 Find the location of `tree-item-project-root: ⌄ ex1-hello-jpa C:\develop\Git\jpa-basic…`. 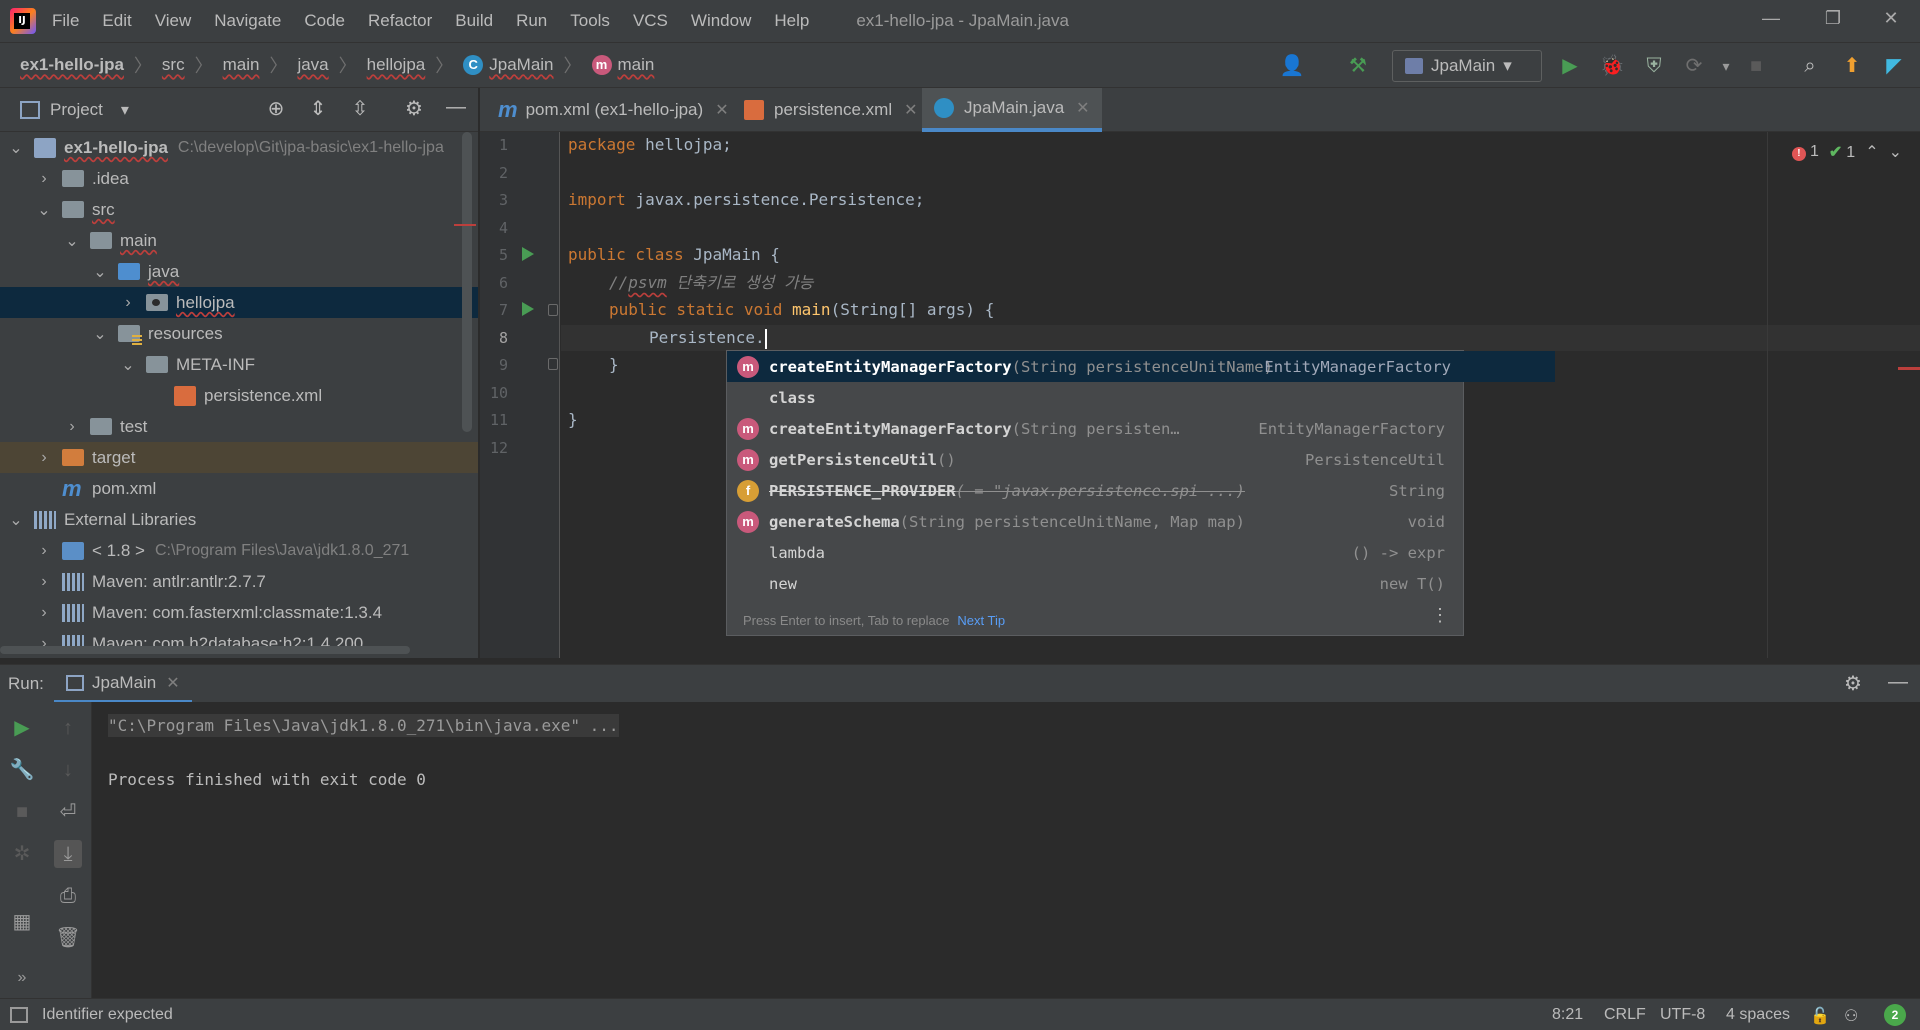

tree-item-project-root: ⌄ ex1-hello-jpa C:\develop\Git\jpa-basic… is located at coordinates (239, 147).